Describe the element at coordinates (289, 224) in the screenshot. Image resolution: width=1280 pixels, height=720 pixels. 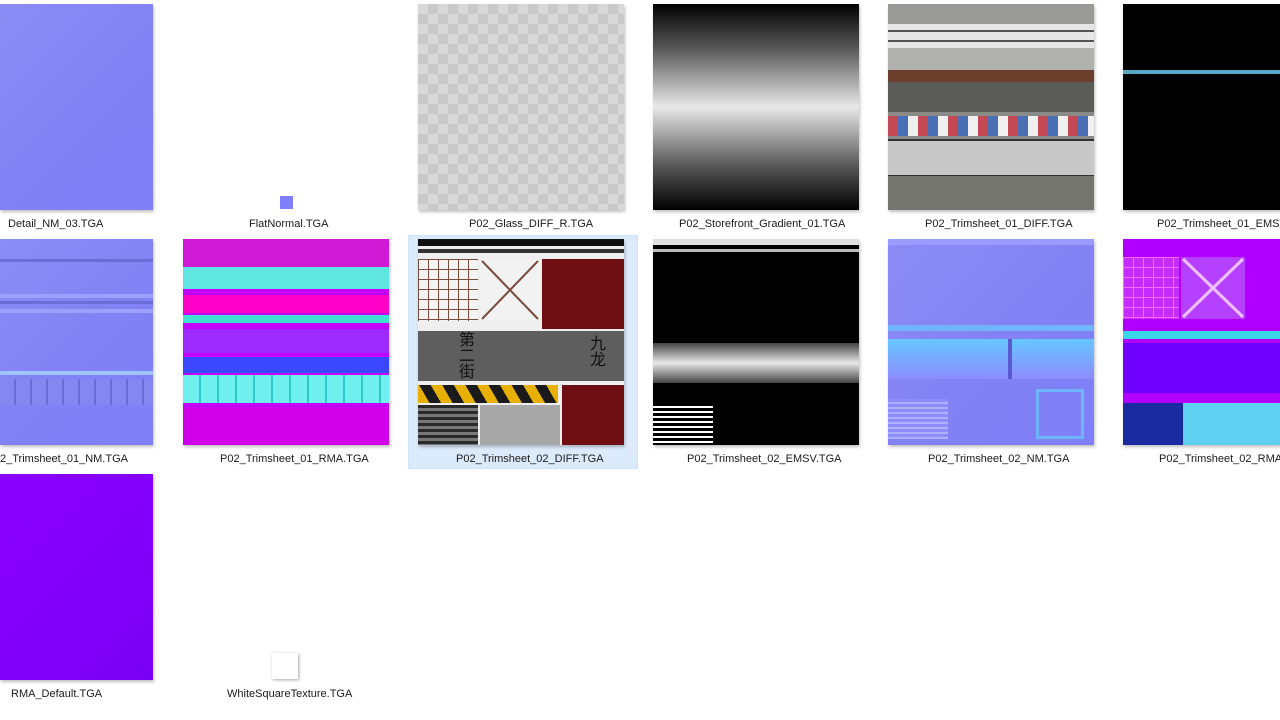
I see `file-name: FlatNormal.TGA` at that location.